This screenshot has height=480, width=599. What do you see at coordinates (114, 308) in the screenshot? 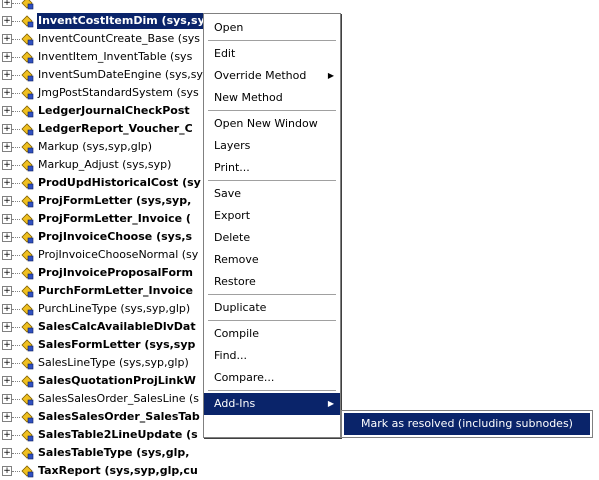
I see `tree-node-label: PurchLineType (sys,syp,glp)` at bounding box center [114, 308].